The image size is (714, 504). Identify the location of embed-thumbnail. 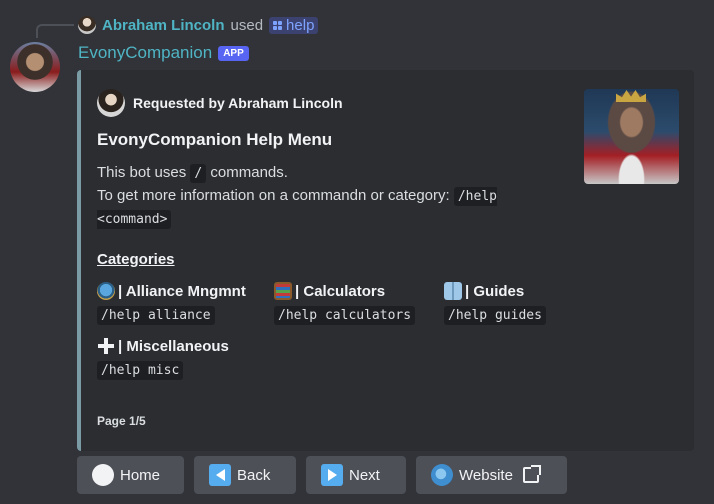
(631, 136).